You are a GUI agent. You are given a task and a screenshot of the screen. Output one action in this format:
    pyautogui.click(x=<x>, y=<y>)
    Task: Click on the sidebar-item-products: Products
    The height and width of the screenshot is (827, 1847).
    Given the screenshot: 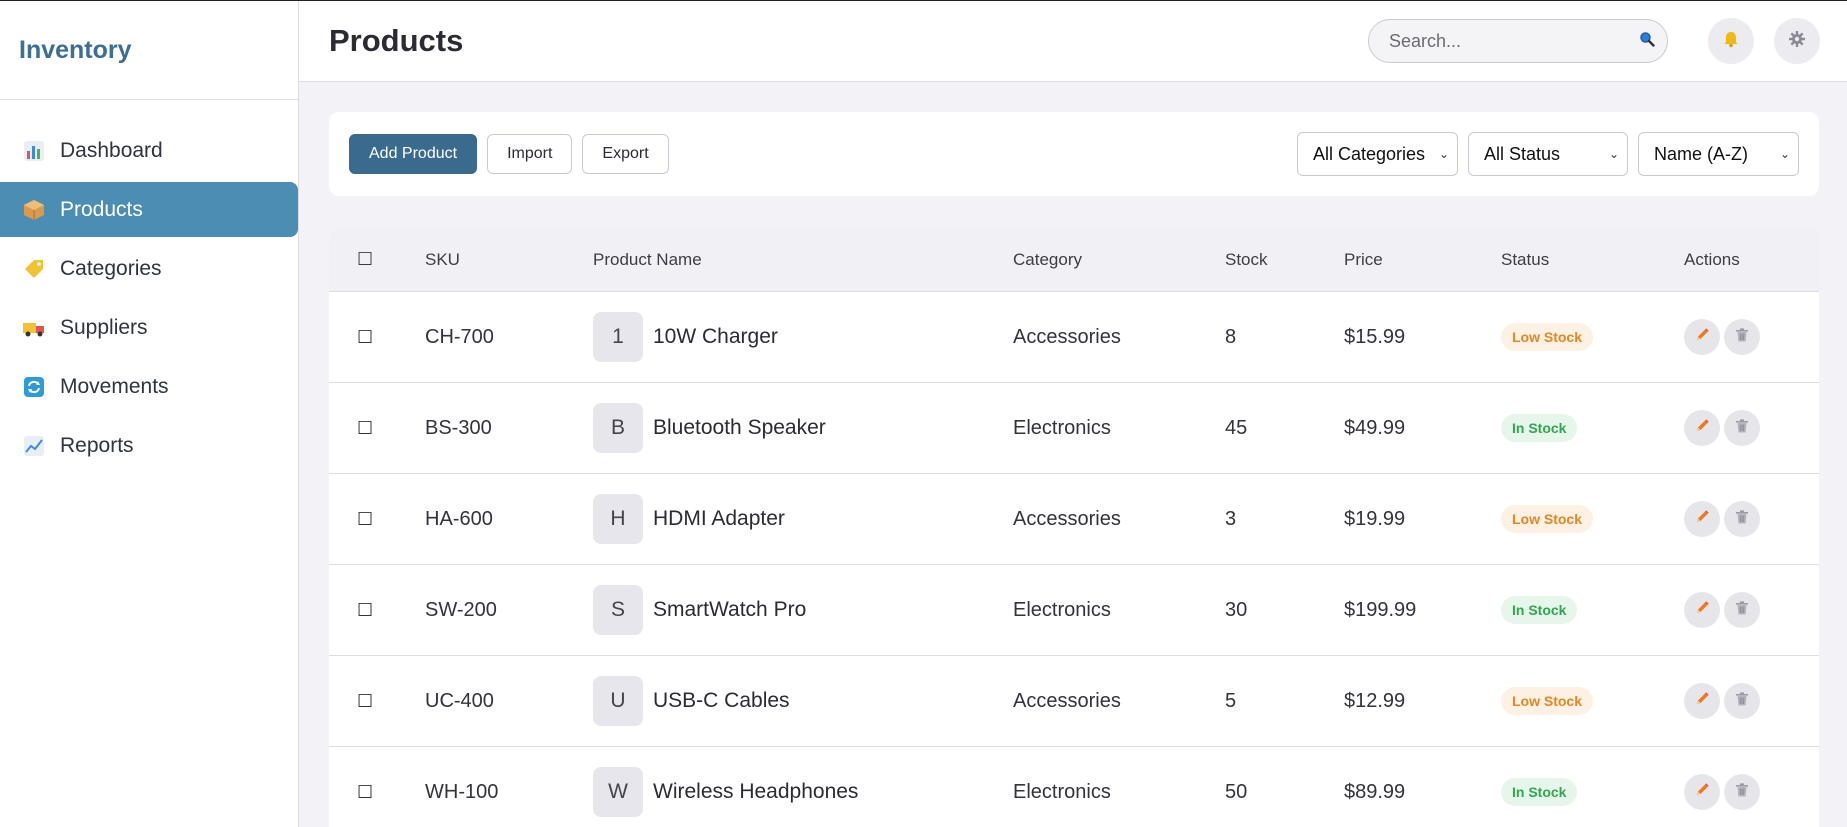 What is the action you would take?
    pyautogui.click(x=149, y=209)
    